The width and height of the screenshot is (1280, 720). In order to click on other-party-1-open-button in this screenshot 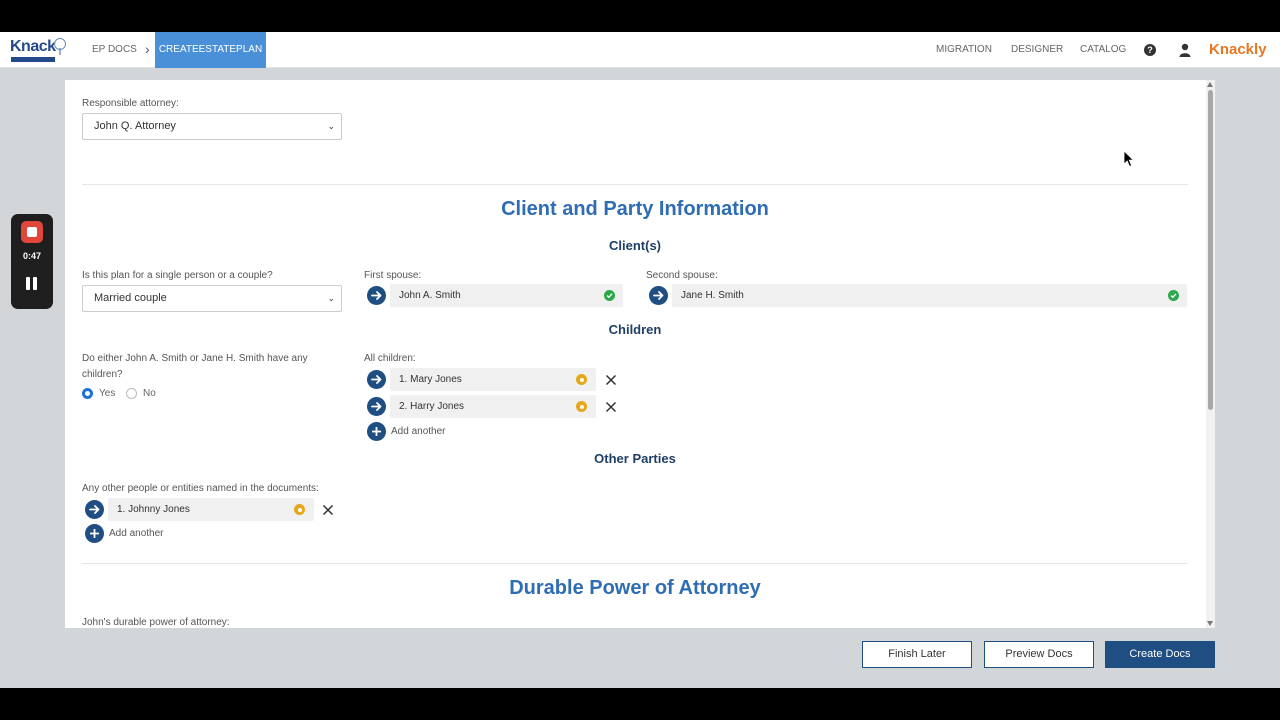, I will do `click(94, 509)`.